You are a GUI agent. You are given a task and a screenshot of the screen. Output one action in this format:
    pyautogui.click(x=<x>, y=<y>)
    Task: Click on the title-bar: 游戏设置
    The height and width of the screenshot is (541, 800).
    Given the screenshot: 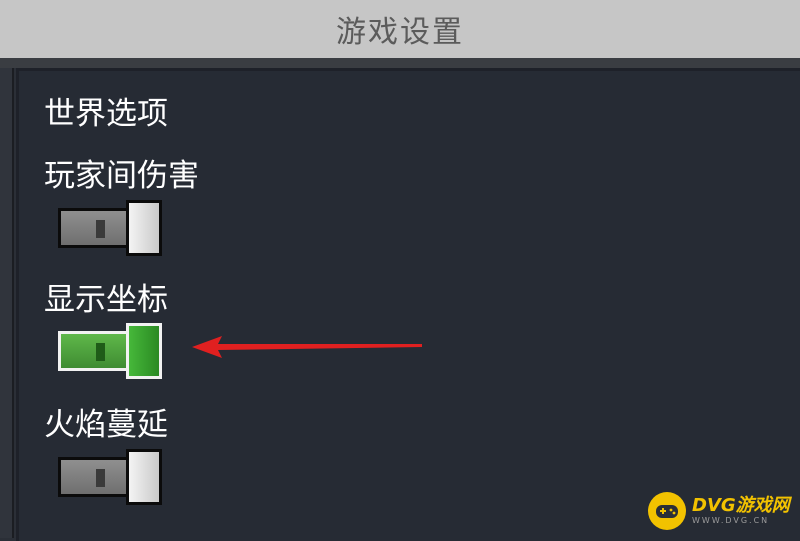 What is the action you would take?
    pyautogui.click(x=400, y=29)
    